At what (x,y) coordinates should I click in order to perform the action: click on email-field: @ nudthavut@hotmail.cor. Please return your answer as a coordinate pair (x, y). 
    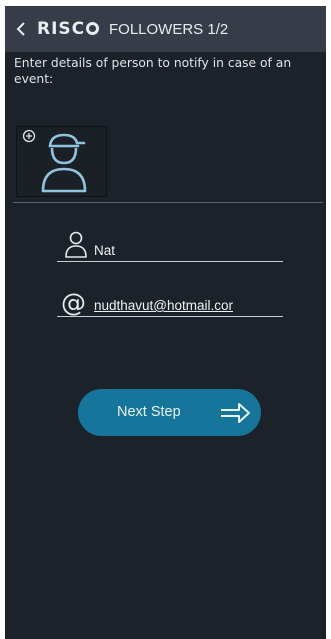
    Looking at the image, I should click on (170, 301).